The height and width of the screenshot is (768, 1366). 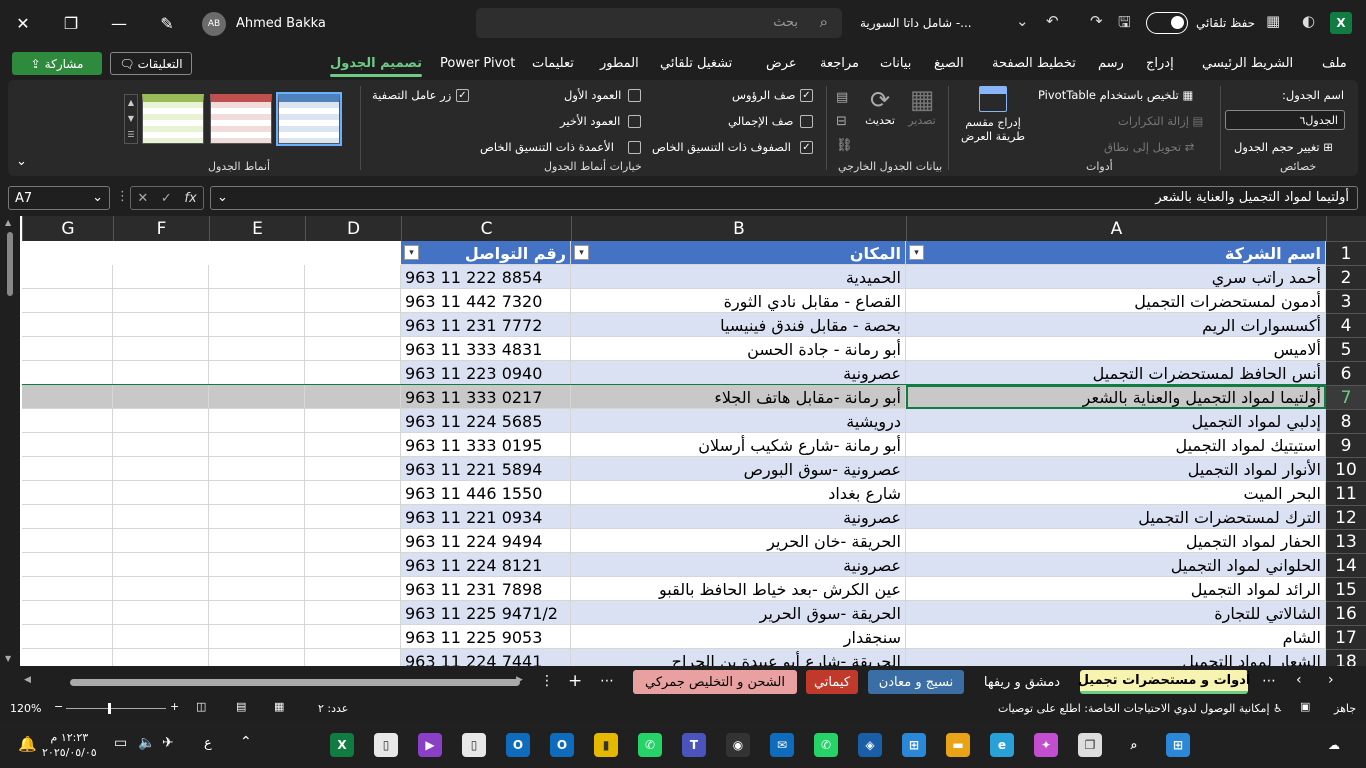 What do you see at coordinates (1052, 21) in the screenshot?
I see `undo-icon: ↶` at bounding box center [1052, 21].